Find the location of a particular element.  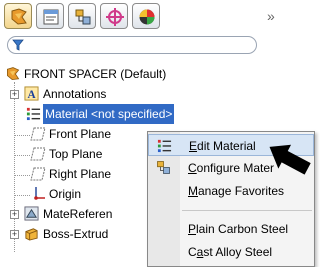

dimxpert-manager-tab is located at coordinates (114, 16).